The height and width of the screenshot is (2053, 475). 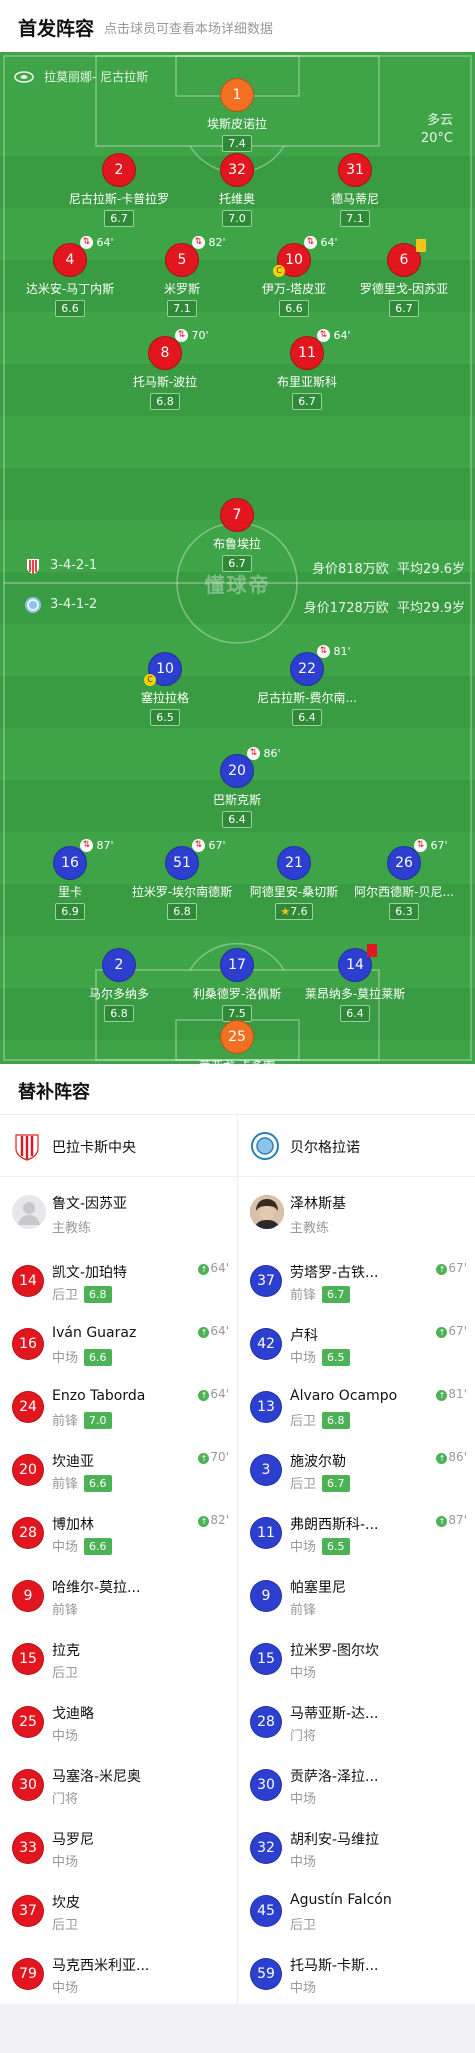 I want to click on sub-player-row: 28 马蒂亚斯-达... 门将, so click(x=356, y=1721).